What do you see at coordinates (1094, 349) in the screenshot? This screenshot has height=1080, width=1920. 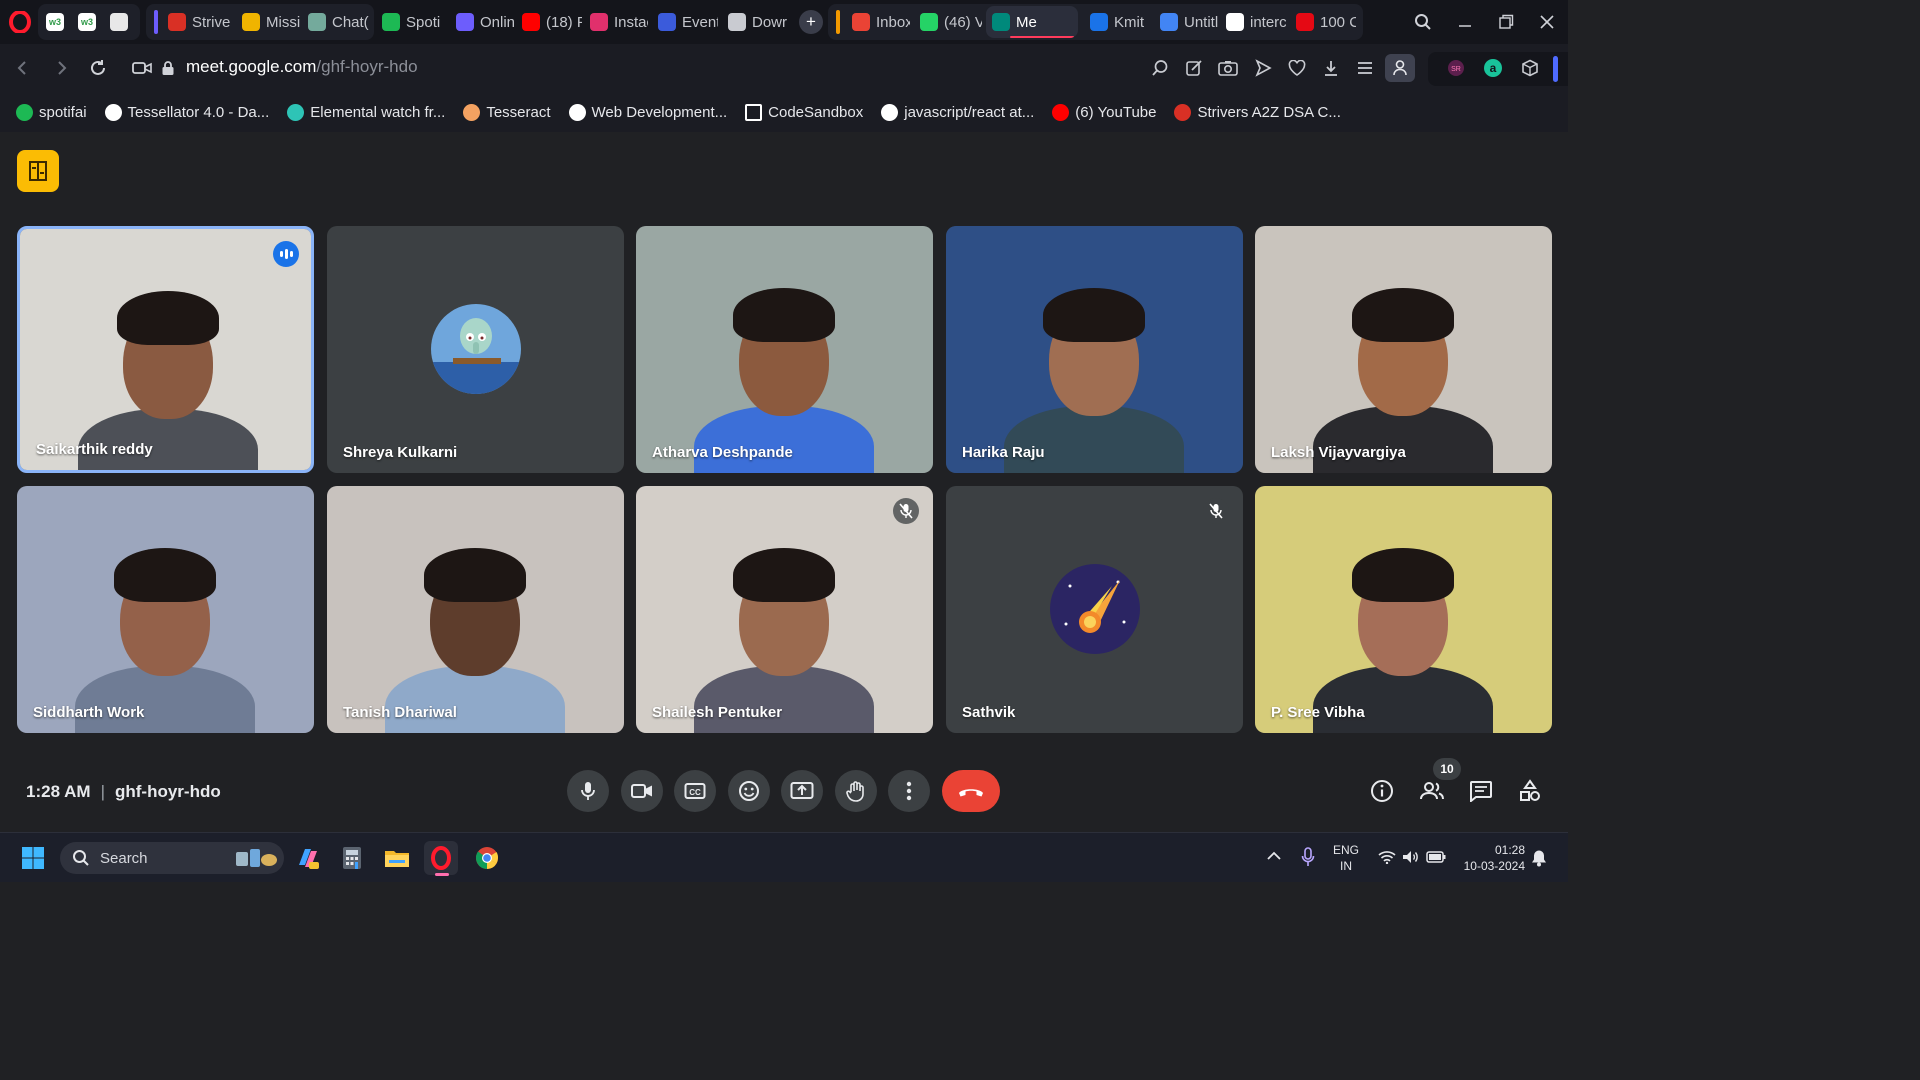 I see `participant-tile: Harika Raju` at bounding box center [1094, 349].